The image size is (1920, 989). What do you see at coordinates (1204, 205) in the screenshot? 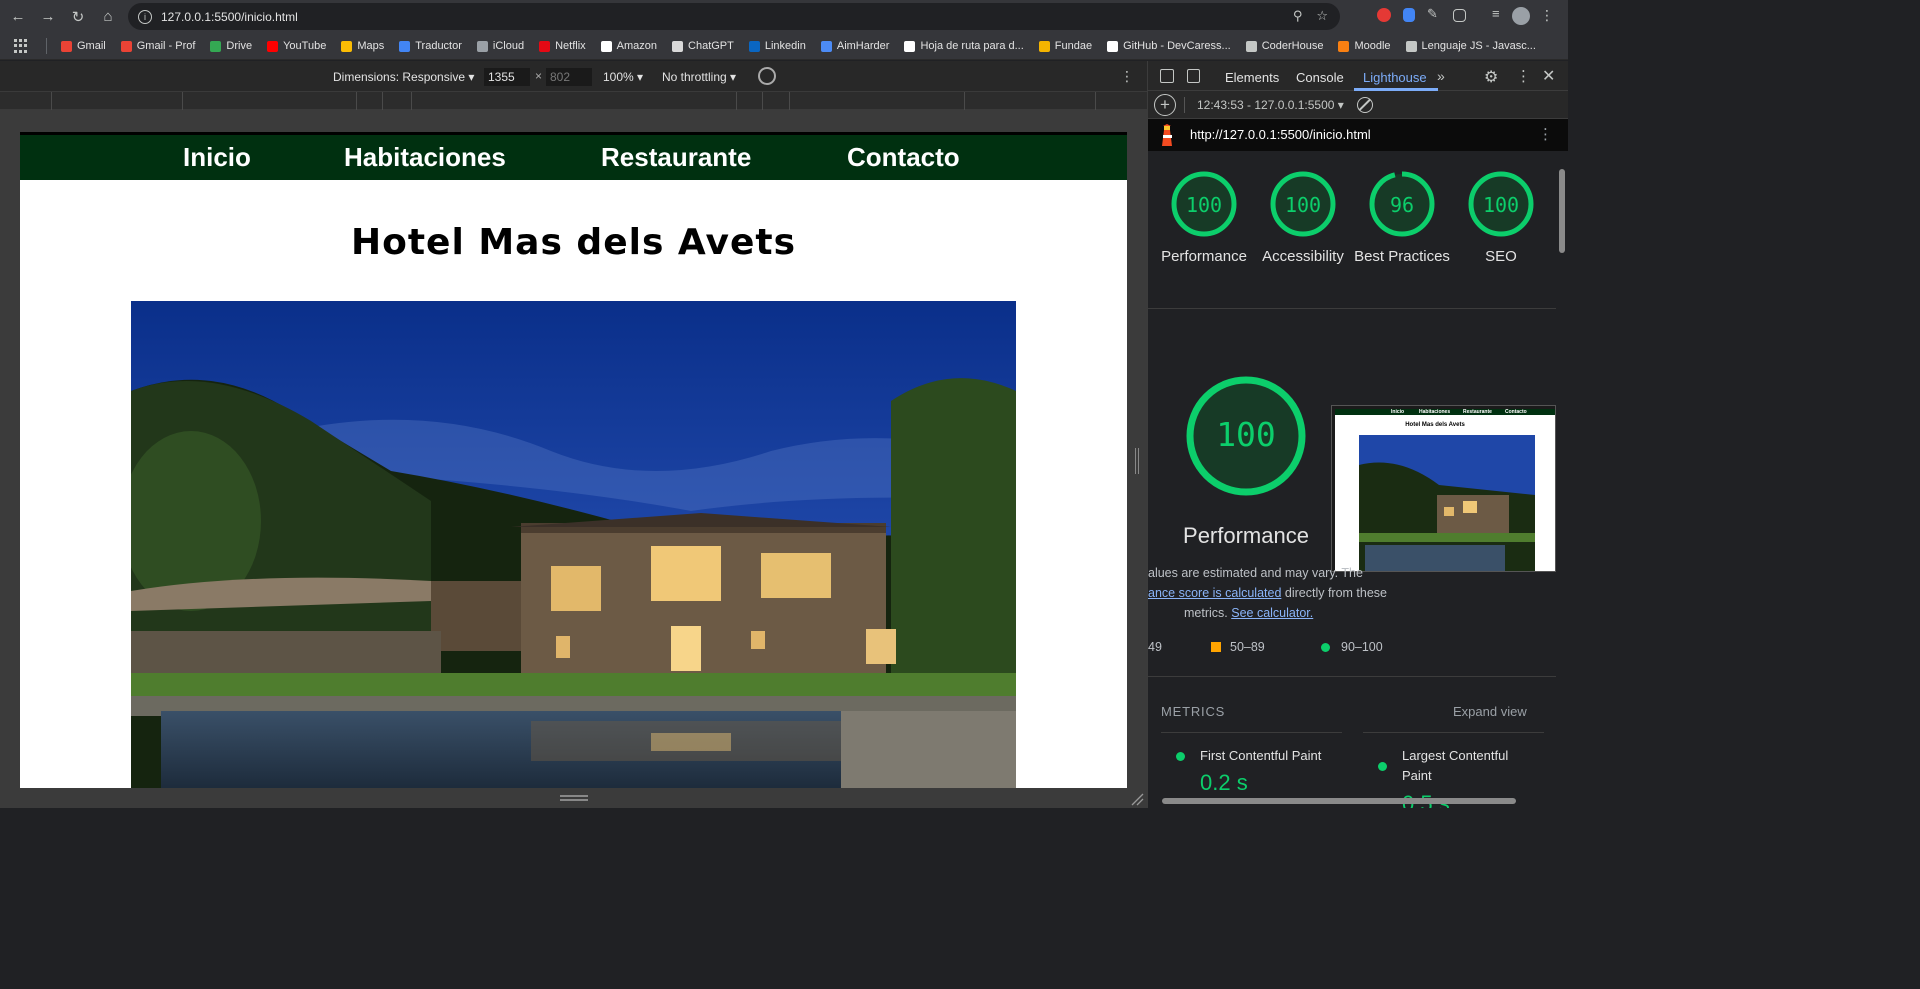
I see `performance-score: 100` at bounding box center [1204, 205].